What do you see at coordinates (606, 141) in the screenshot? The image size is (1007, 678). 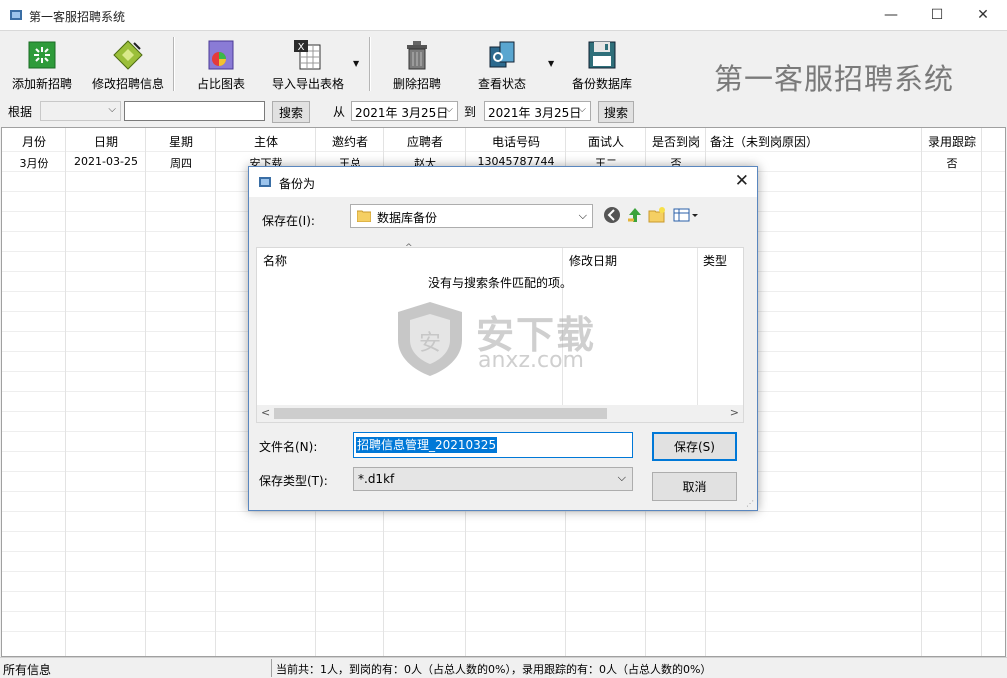 I see `column-header-interviewer: 面试人` at bounding box center [606, 141].